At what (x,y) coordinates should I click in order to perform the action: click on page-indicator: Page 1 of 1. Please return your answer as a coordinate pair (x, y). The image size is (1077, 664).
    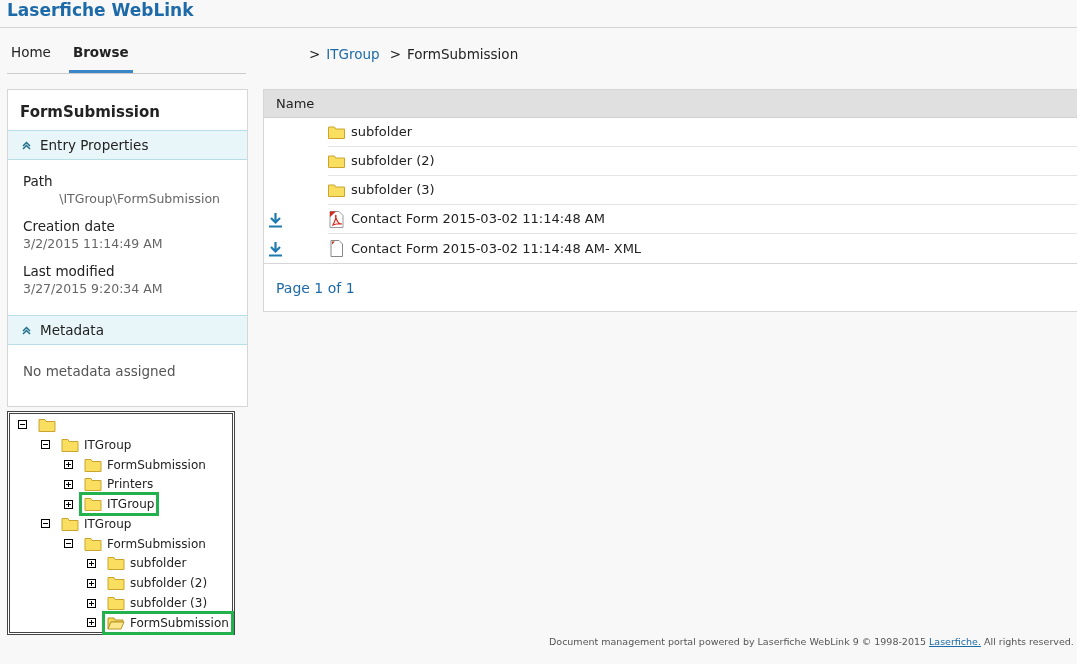
    Looking at the image, I should click on (315, 288).